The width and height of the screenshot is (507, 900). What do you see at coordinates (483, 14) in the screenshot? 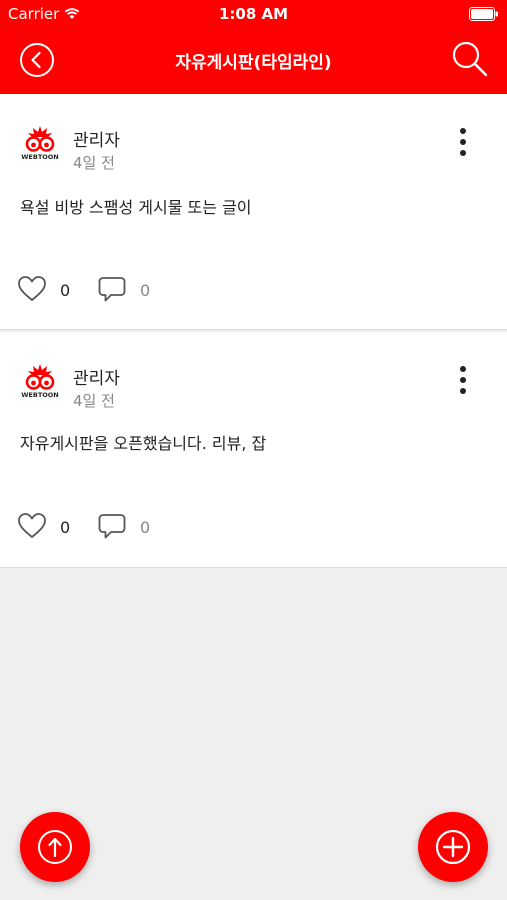
I see `battery-icon` at bounding box center [483, 14].